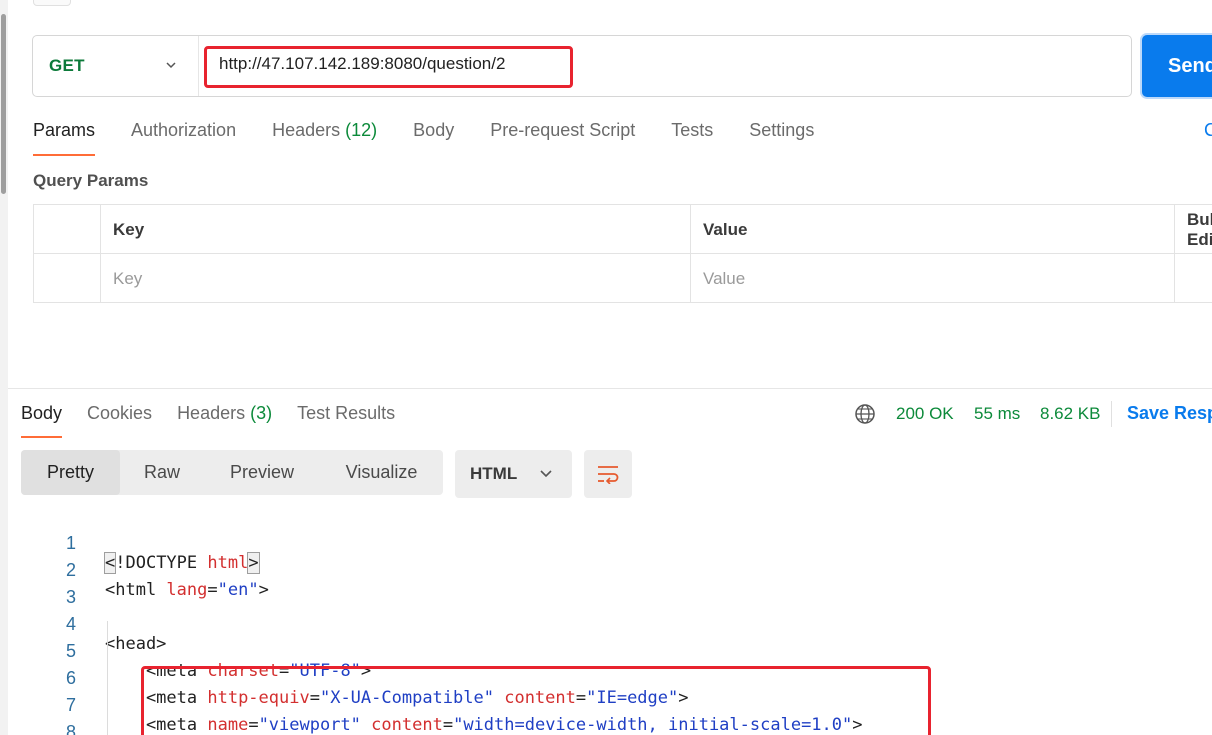 The width and height of the screenshot is (1212, 735). I want to click on code-line: 3, so click(606, 587).